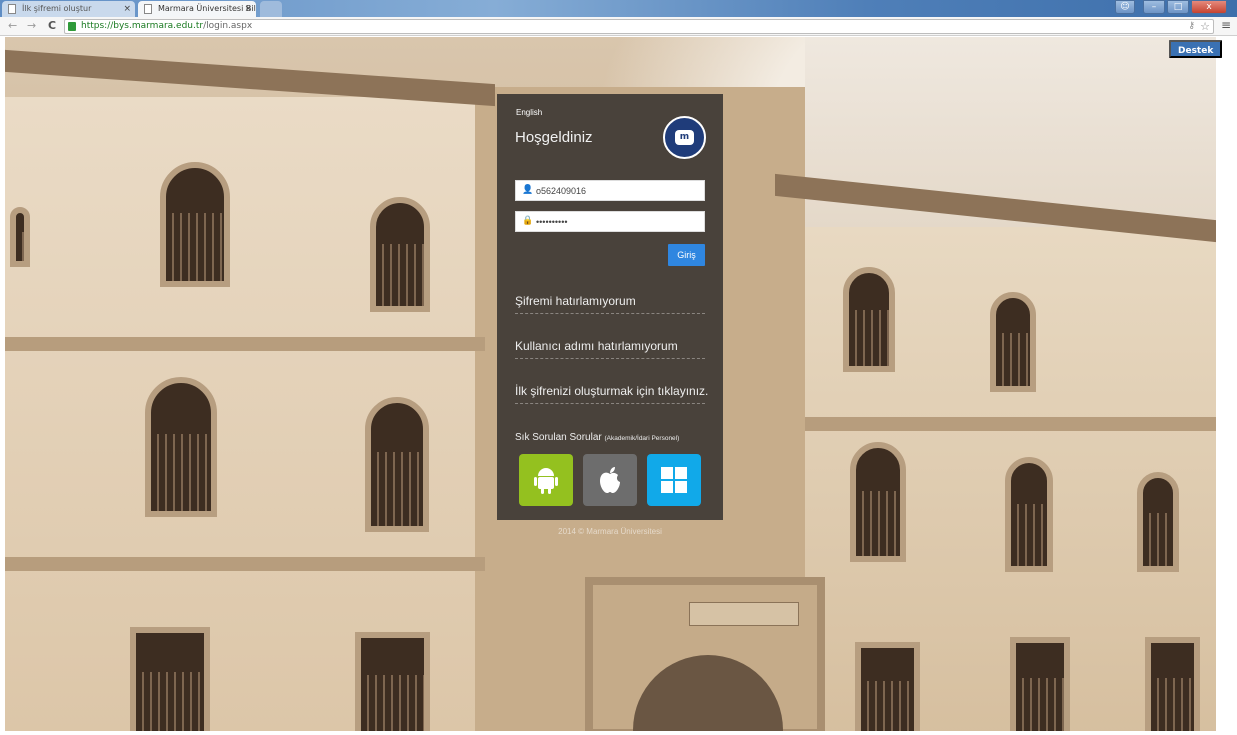  What do you see at coordinates (72, 26) in the screenshot?
I see `lock-icon` at bounding box center [72, 26].